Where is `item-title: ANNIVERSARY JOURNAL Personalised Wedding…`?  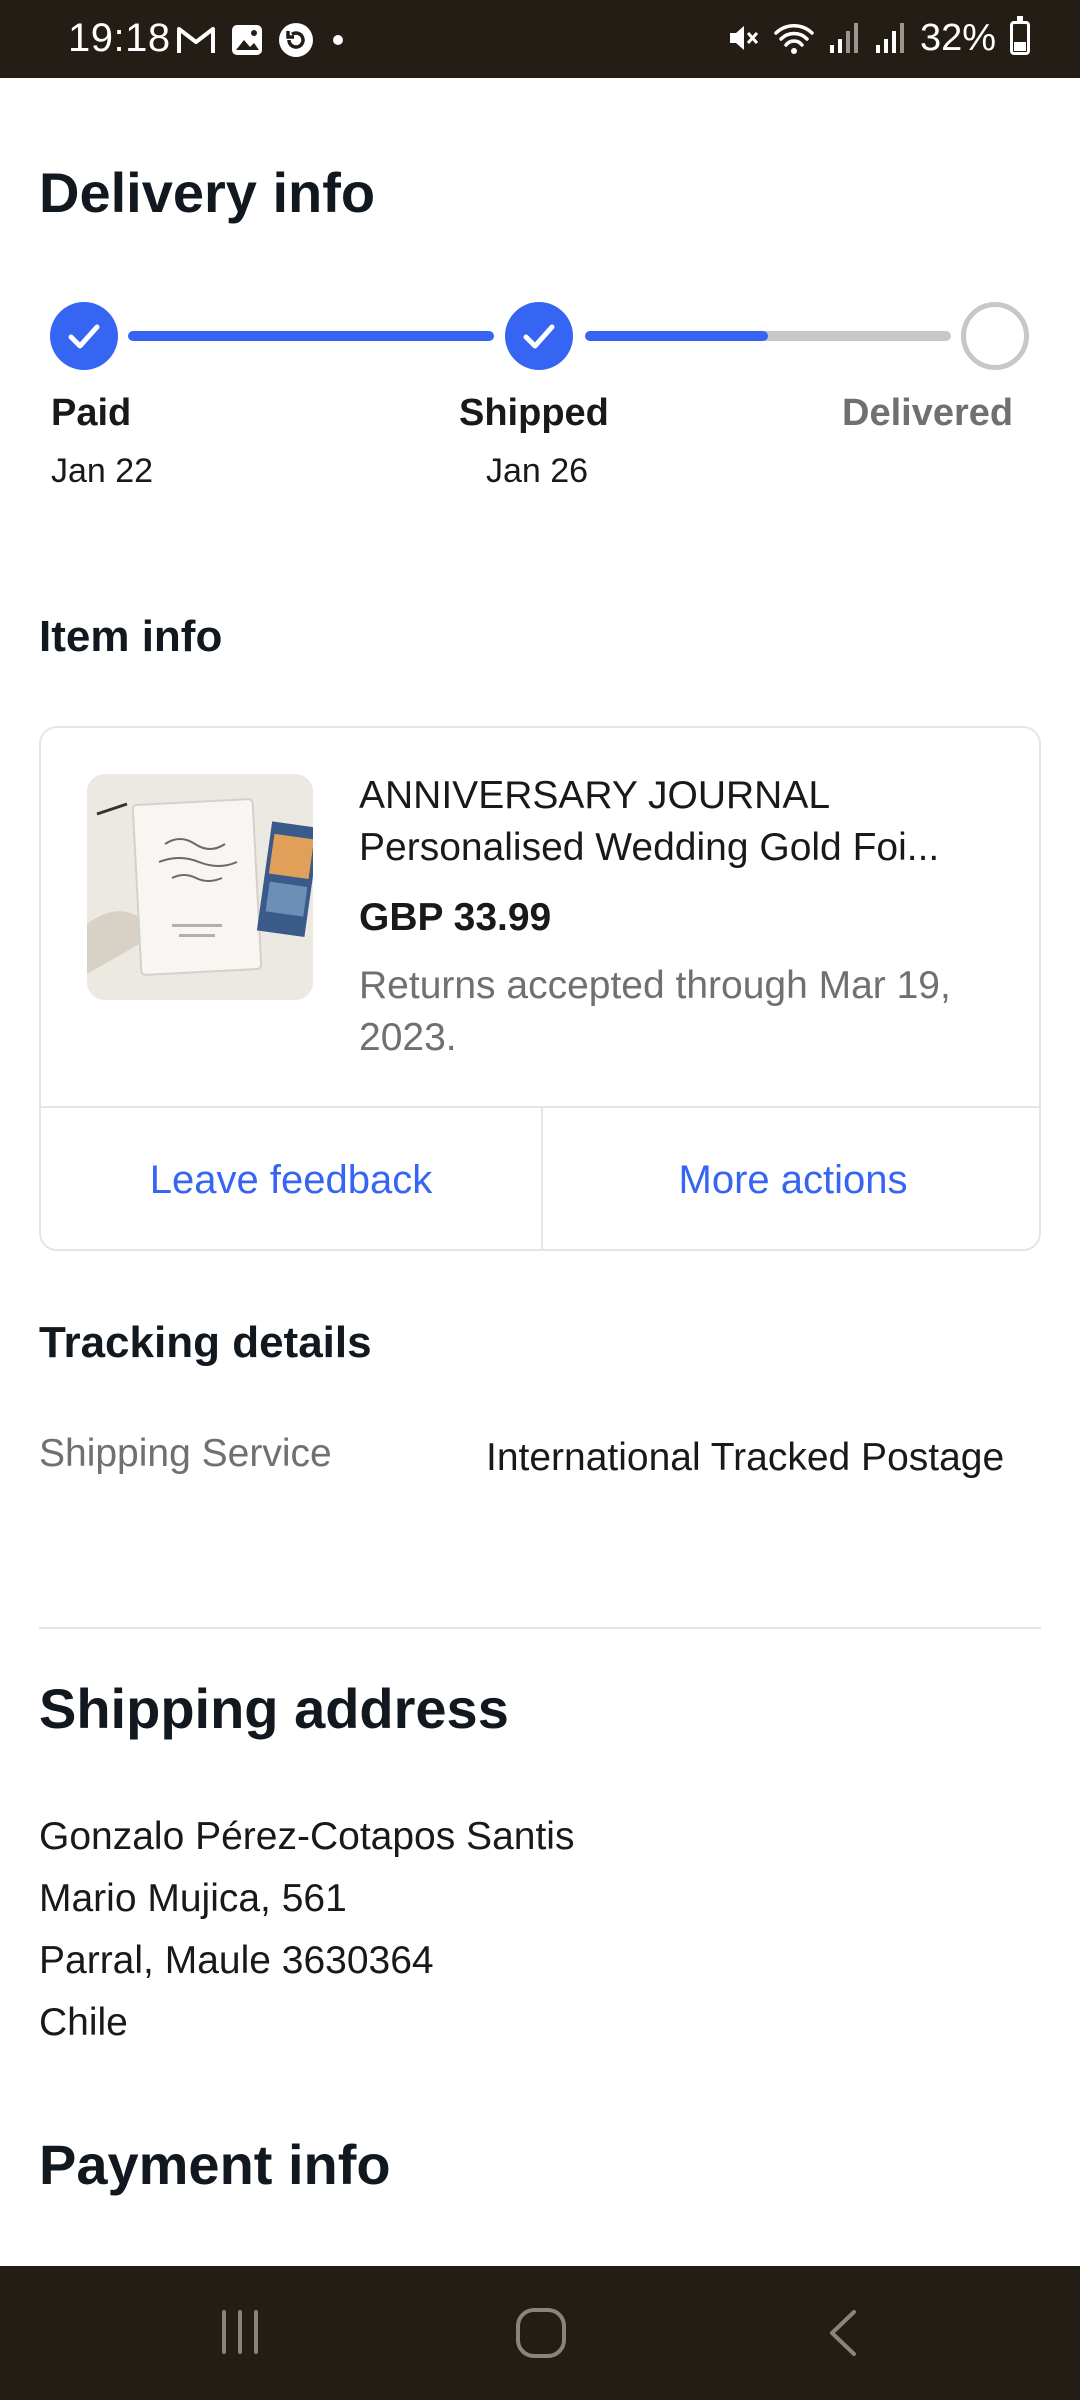
item-title: ANNIVERSARY JOURNAL Personalised Wedding… is located at coordinates (684, 822).